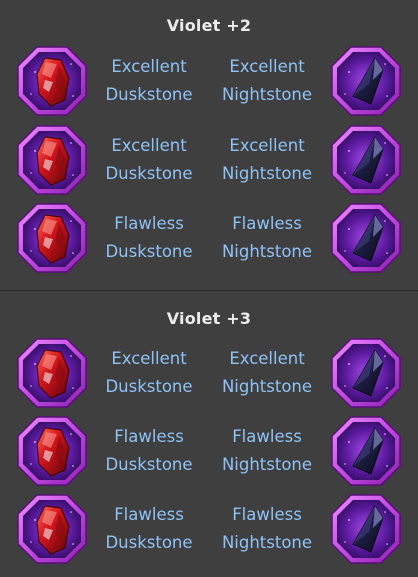 This screenshot has height=577, width=418. What do you see at coordinates (209, 25) in the screenshot?
I see `section-title: Violet +2` at bounding box center [209, 25].